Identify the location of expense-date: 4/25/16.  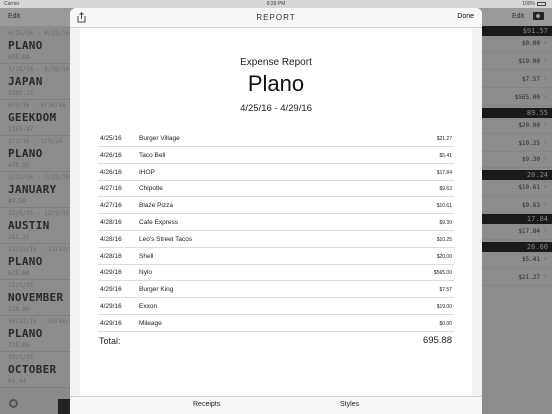
(111, 138).